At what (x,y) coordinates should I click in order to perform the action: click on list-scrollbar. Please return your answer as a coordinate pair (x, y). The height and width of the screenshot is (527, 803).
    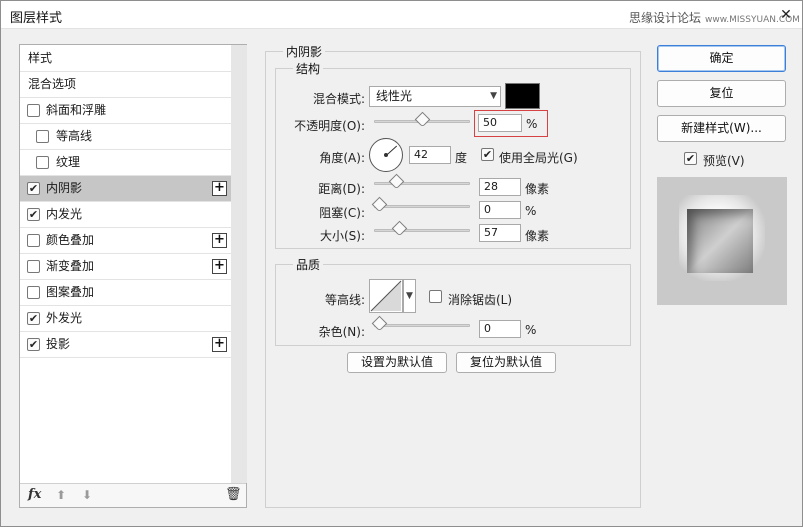
    Looking at the image, I should click on (239, 264).